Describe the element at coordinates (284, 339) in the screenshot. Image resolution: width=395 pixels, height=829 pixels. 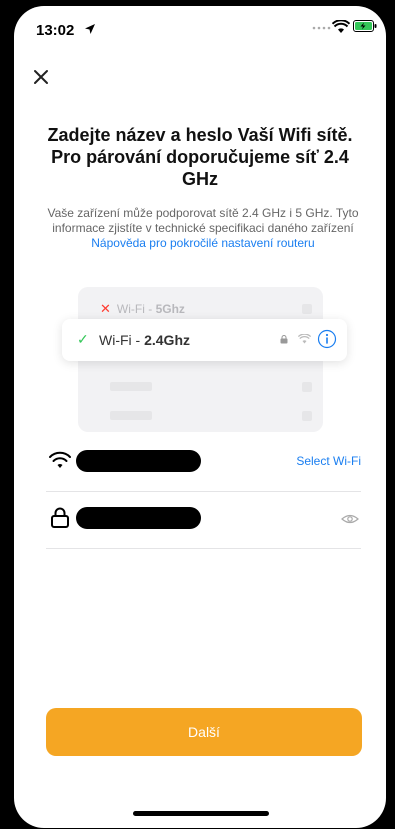
I see `lock-small-icon` at that location.